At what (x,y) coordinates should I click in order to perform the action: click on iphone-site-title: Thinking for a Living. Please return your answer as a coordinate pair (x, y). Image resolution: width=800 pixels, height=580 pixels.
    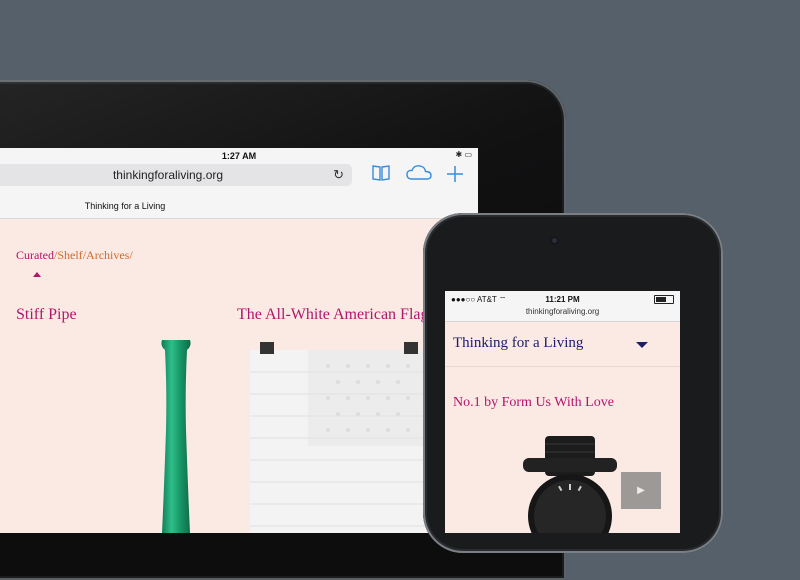
    Looking at the image, I should click on (518, 343).